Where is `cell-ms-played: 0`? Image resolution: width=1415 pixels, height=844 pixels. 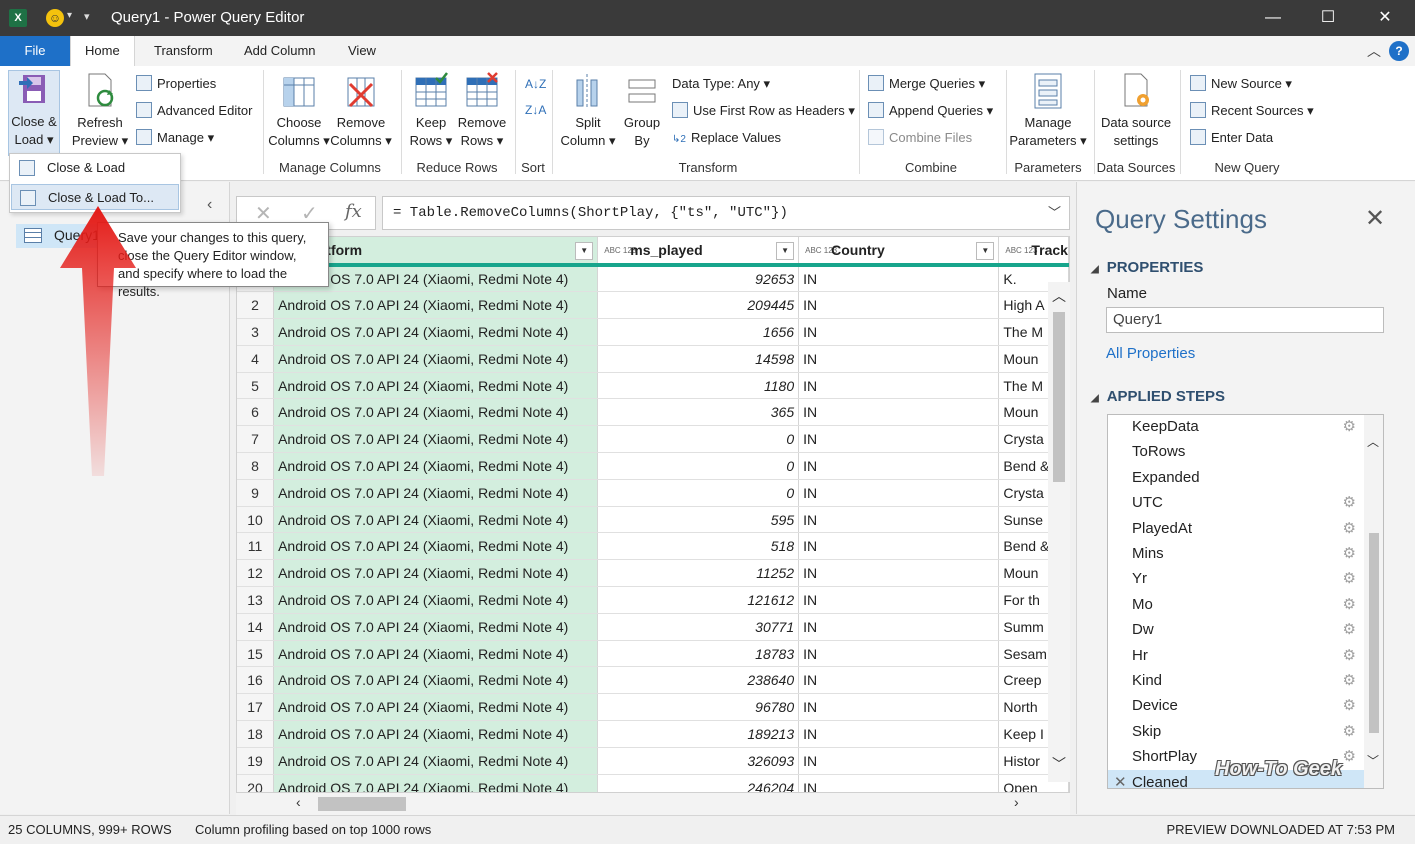
cell-ms-played: 0 is located at coordinates (698, 493).